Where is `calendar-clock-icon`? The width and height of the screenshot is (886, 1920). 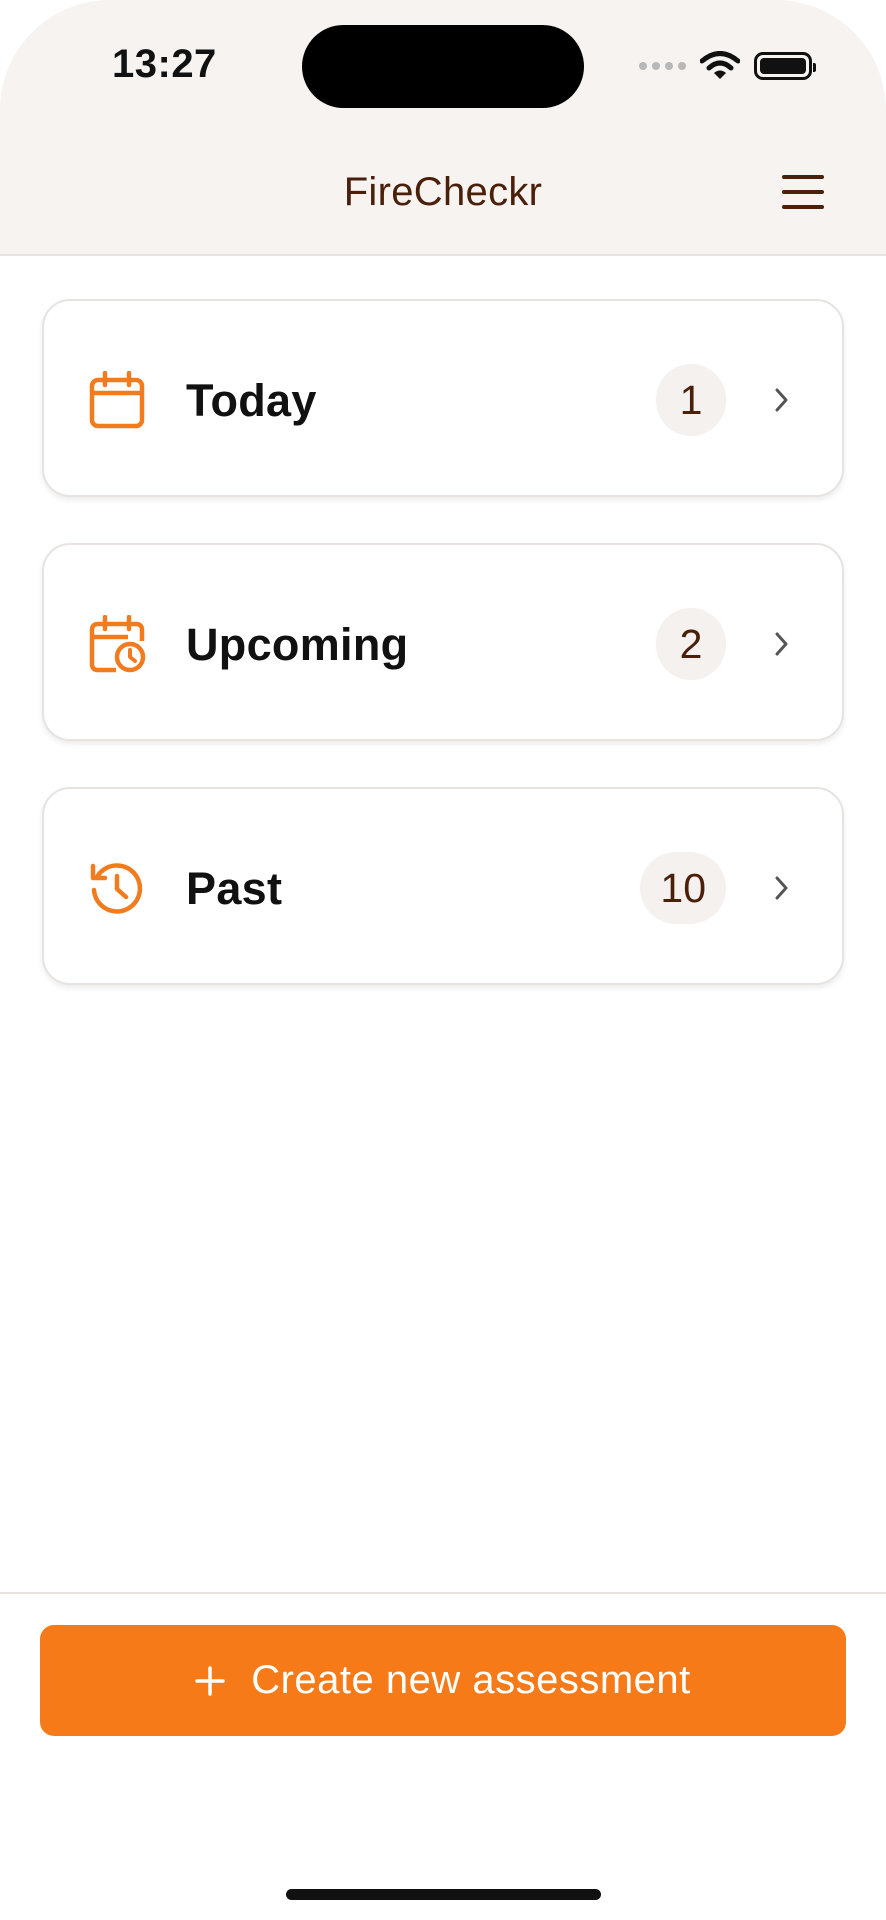
calendar-clock-icon is located at coordinates (117, 644).